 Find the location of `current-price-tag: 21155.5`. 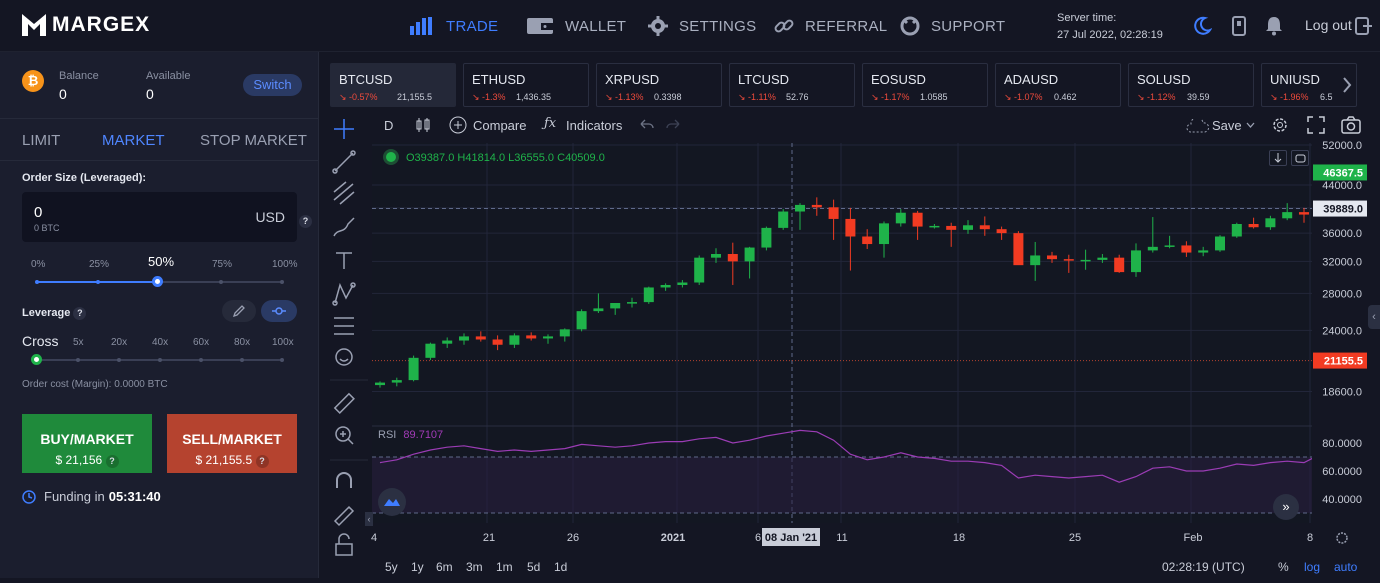

current-price-tag: 21155.5 is located at coordinates (1343, 362).